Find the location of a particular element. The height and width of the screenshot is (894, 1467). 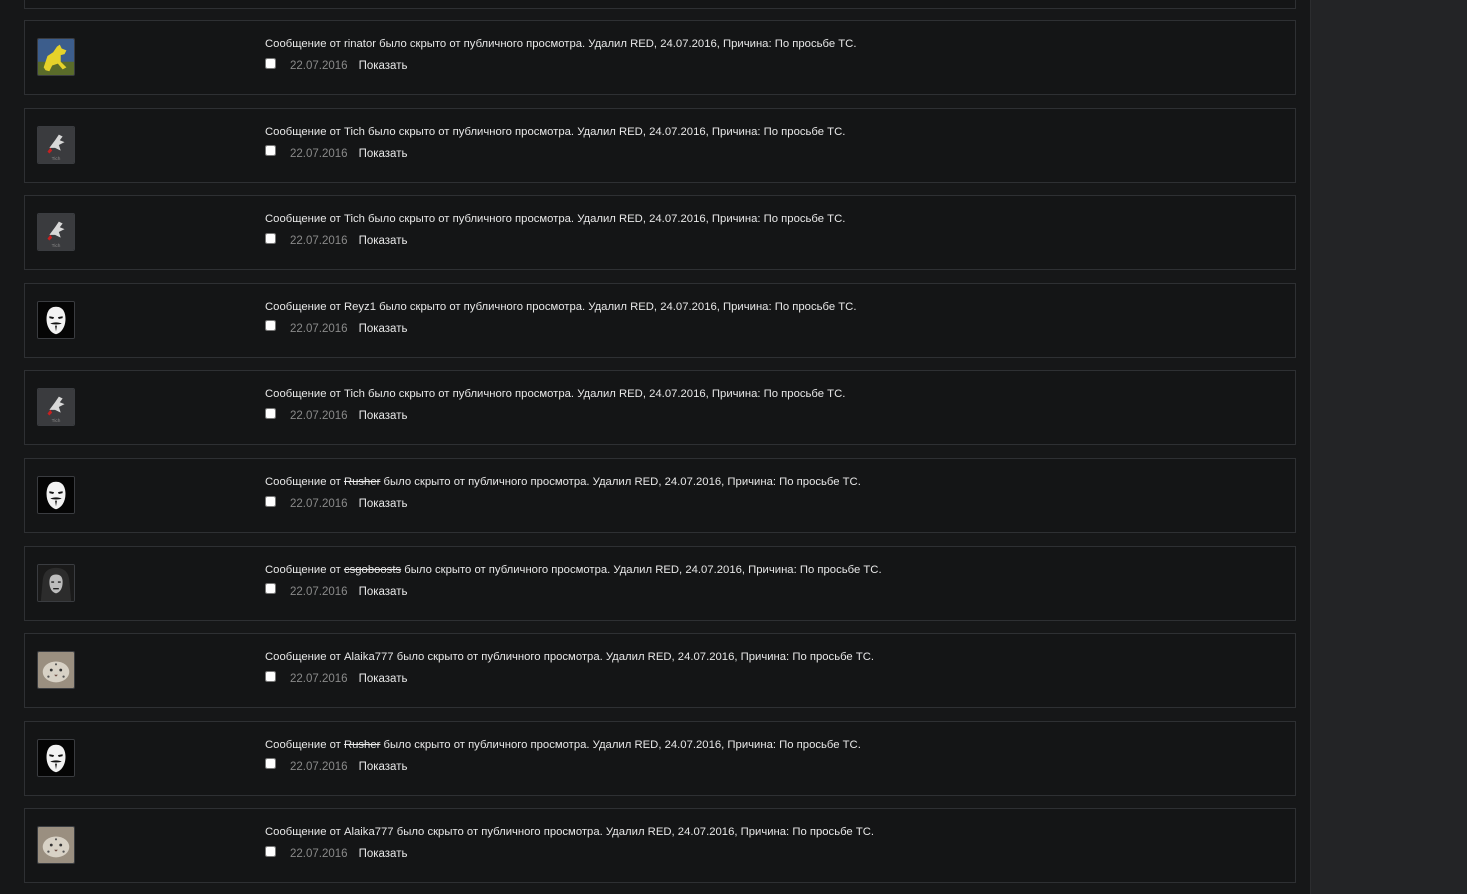

author-link: rinator is located at coordinates (360, 44).